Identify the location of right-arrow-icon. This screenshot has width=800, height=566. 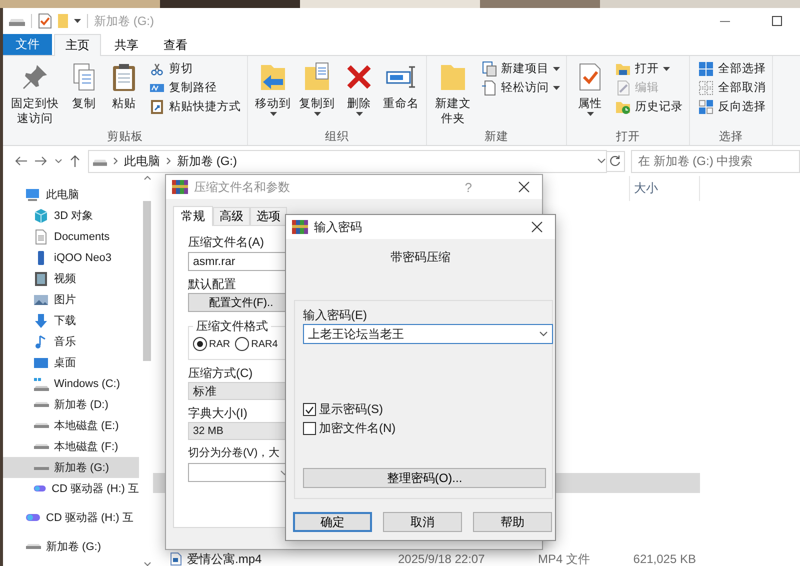
(41, 161).